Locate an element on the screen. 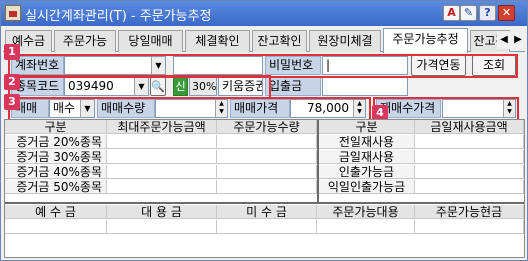 This screenshot has height=261, width=528. close-icon: ✕ is located at coordinates (506, 13).